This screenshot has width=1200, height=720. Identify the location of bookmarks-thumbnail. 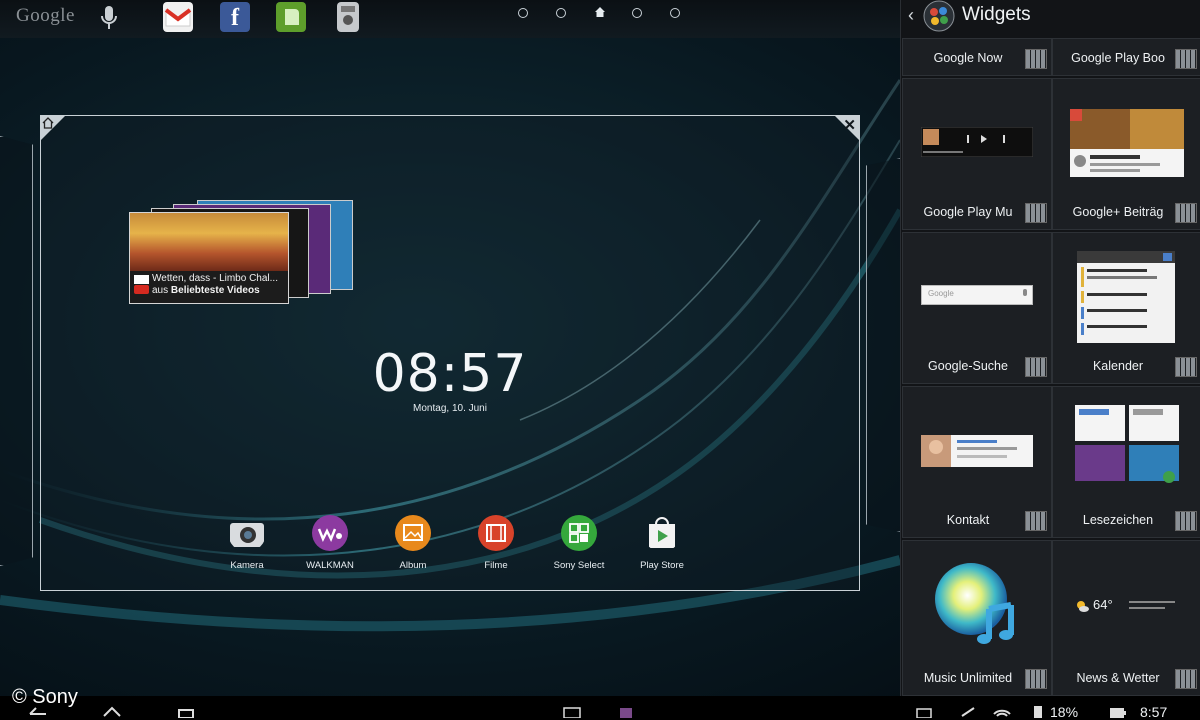
(1127, 444).